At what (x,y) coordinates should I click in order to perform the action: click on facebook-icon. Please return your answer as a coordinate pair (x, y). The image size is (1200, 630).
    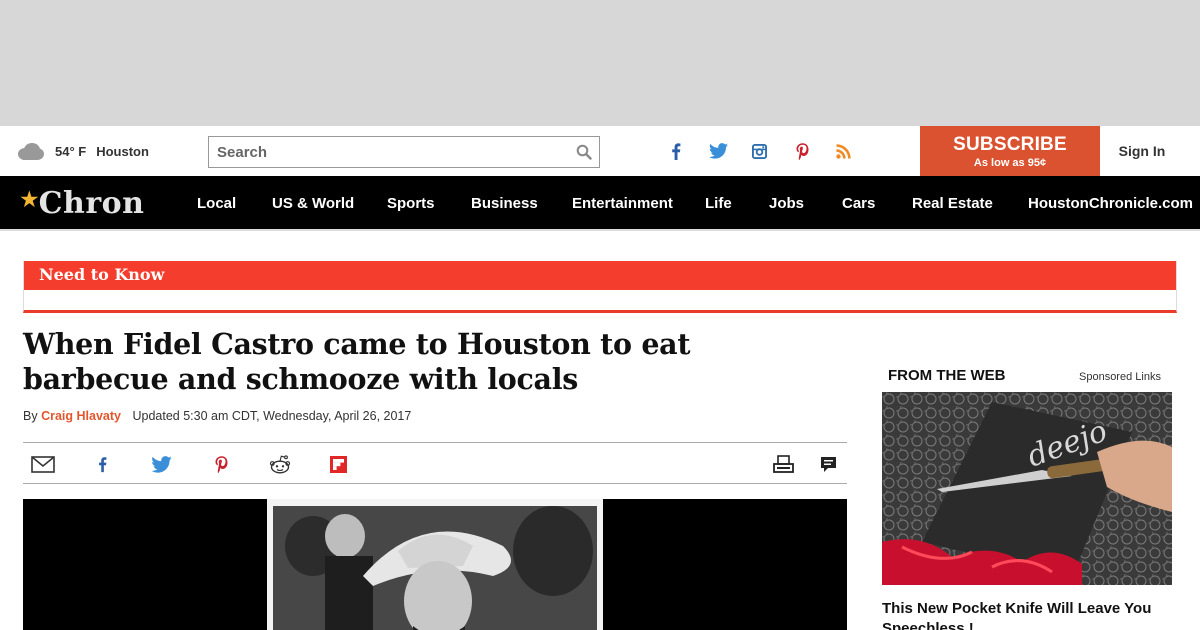
    Looking at the image, I should click on (676, 151).